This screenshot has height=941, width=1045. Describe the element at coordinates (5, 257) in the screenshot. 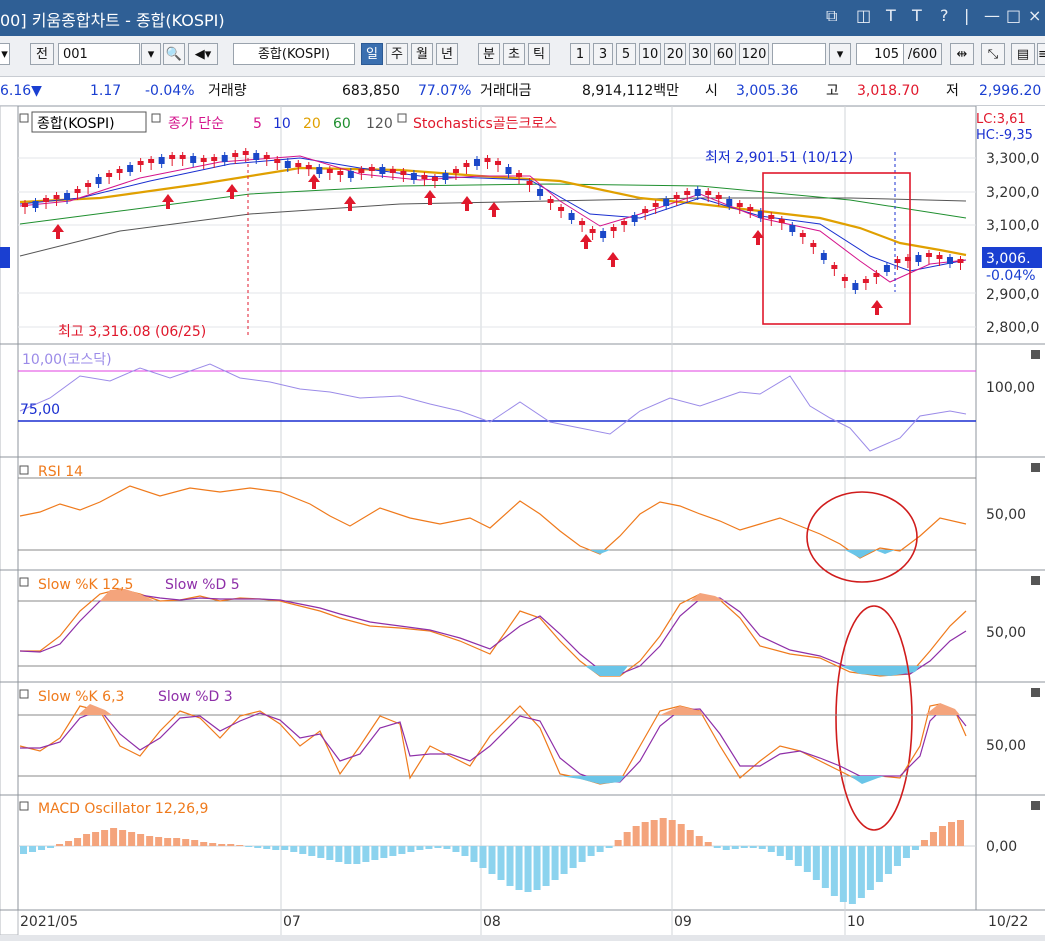

I see `left-price-tag` at that location.